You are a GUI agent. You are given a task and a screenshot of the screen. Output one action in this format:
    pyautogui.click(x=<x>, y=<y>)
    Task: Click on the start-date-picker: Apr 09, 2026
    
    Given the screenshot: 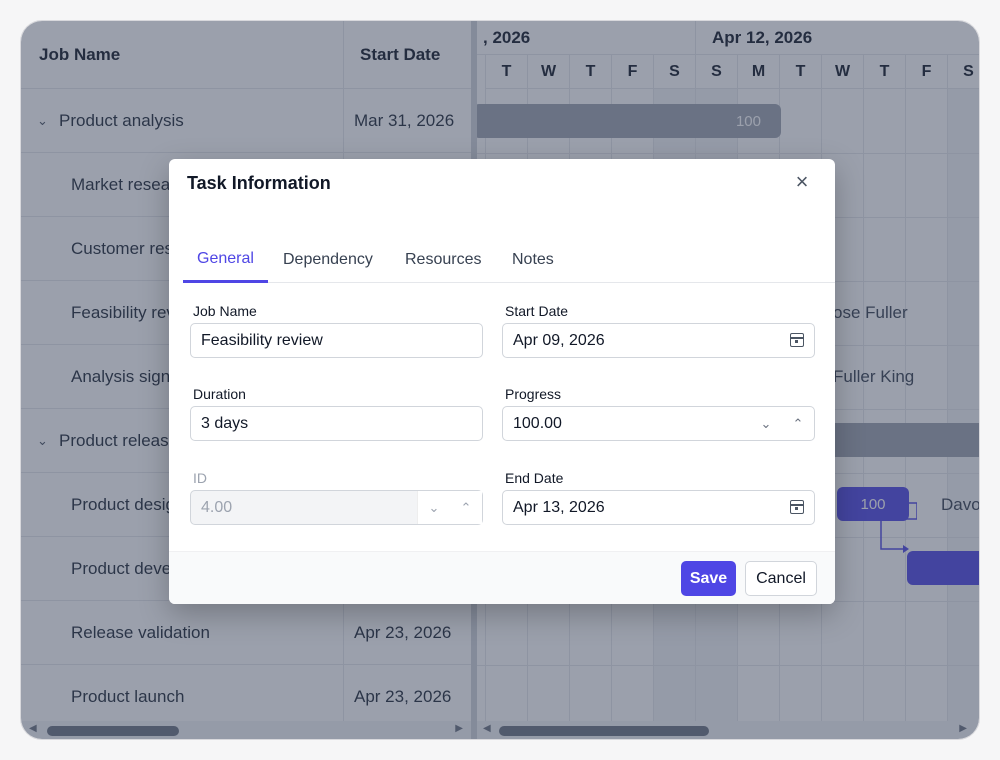 What is the action you would take?
    pyautogui.click(x=658, y=340)
    